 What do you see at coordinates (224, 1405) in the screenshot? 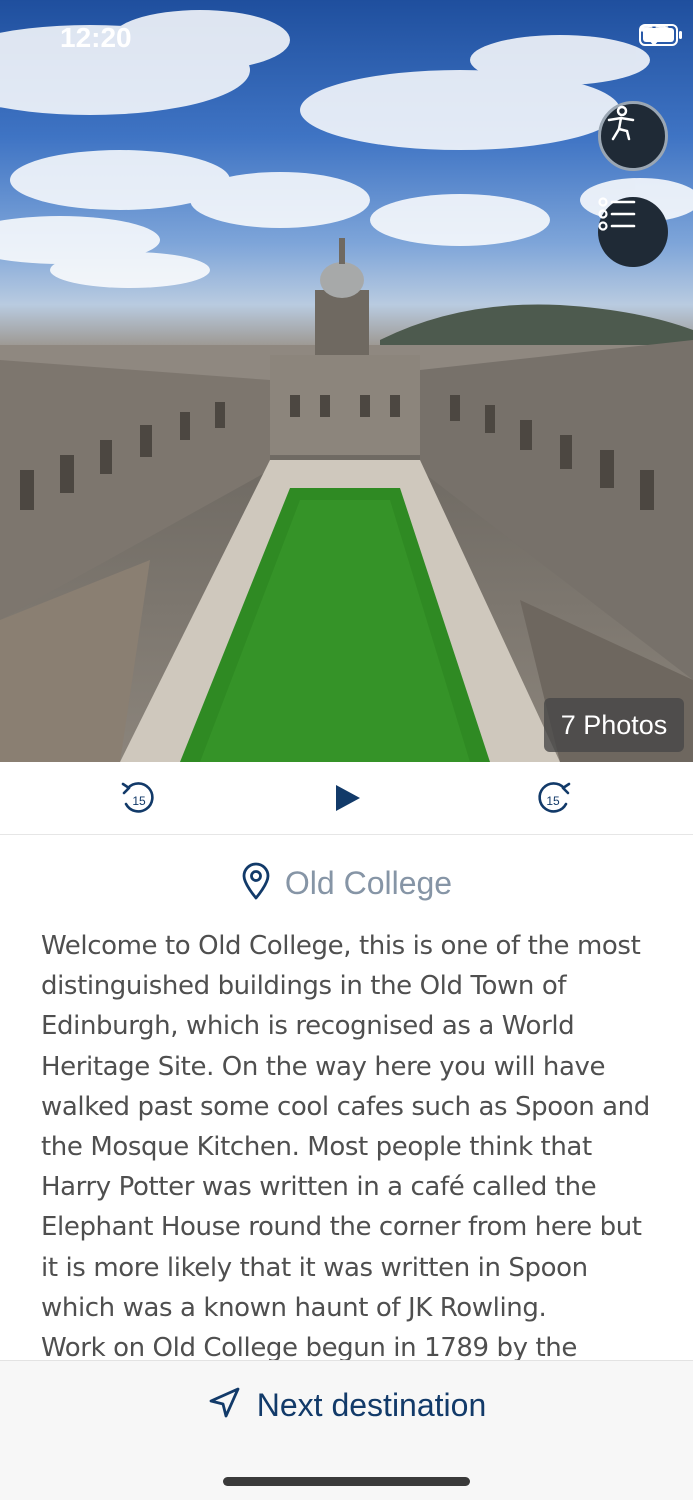
I see `navigation-arrow-icon` at bounding box center [224, 1405].